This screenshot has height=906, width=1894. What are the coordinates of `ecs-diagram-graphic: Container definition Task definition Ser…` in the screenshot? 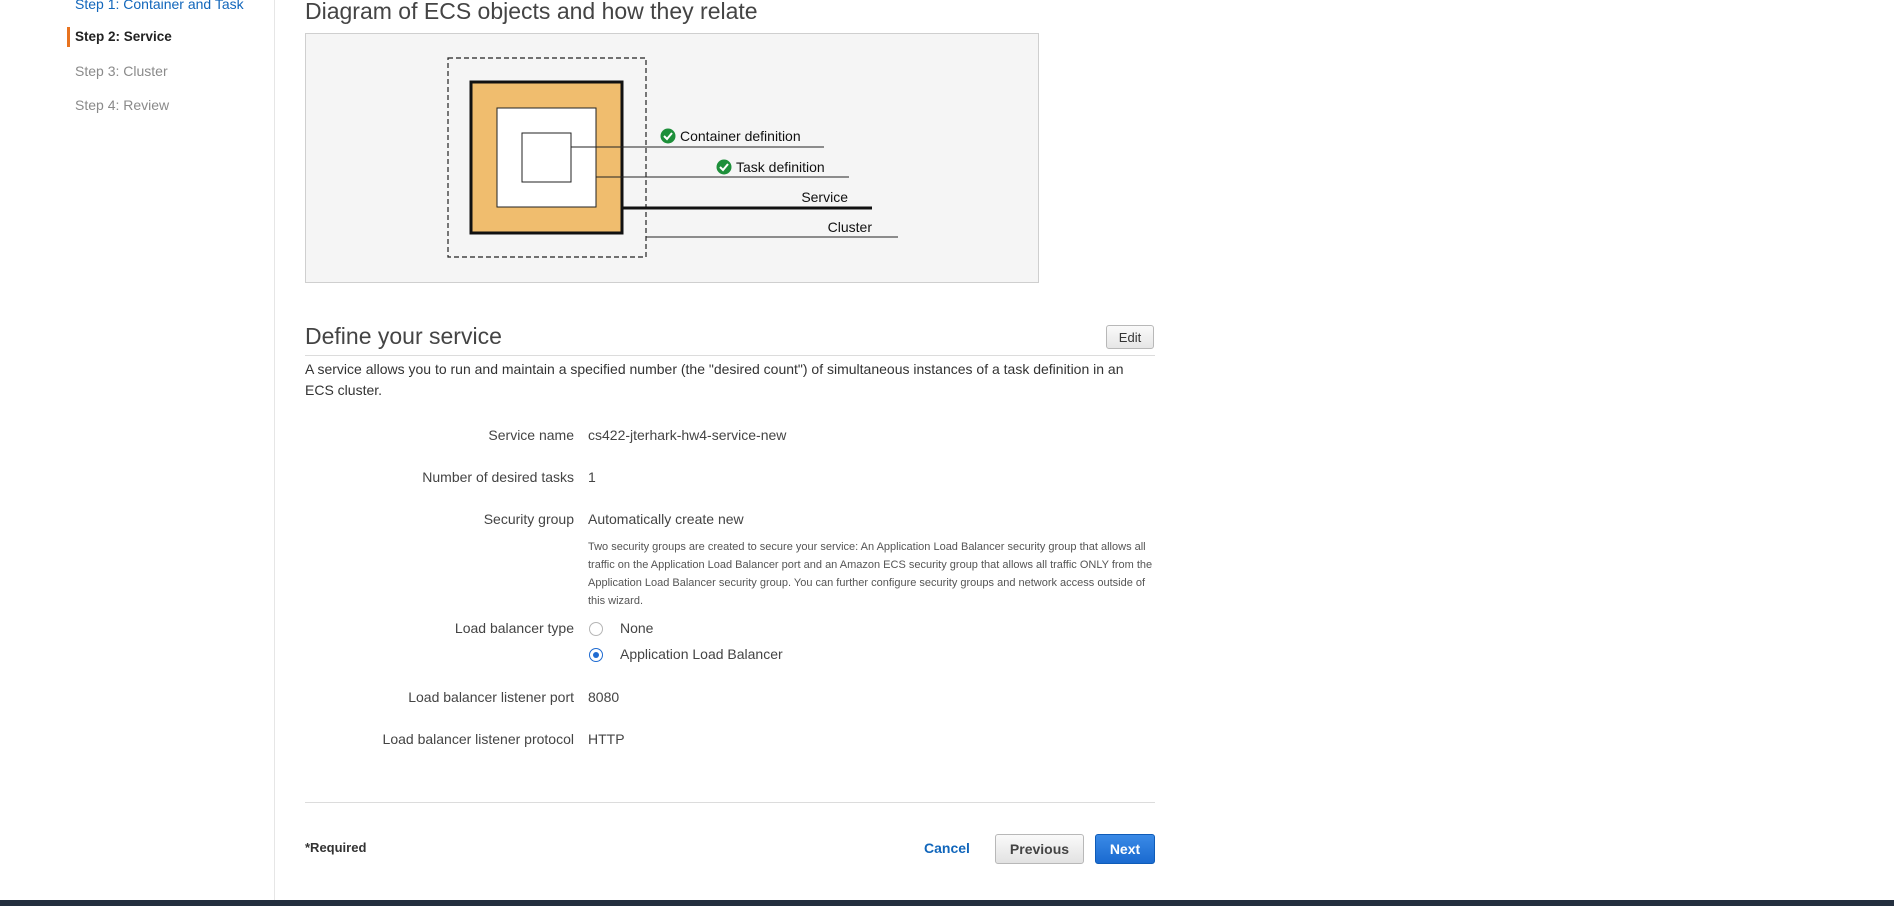 It's located at (672, 157).